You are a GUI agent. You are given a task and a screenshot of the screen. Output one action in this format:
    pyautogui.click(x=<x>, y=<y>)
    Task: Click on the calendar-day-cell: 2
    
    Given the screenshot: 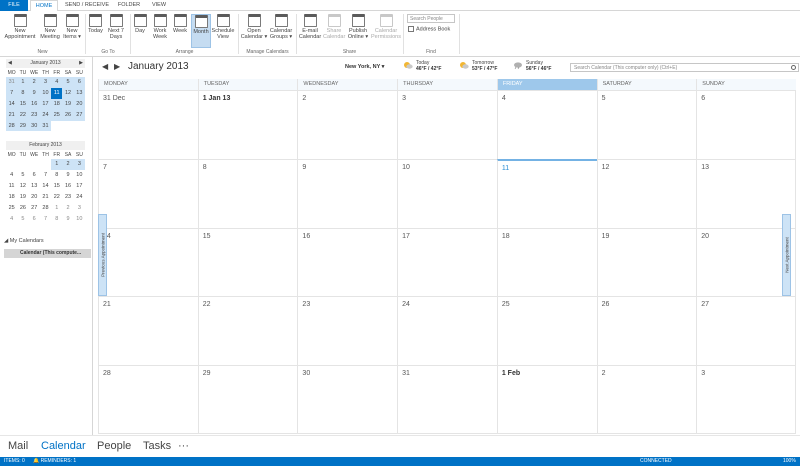 What is the action you would take?
    pyautogui.click(x=646, y=399)
    